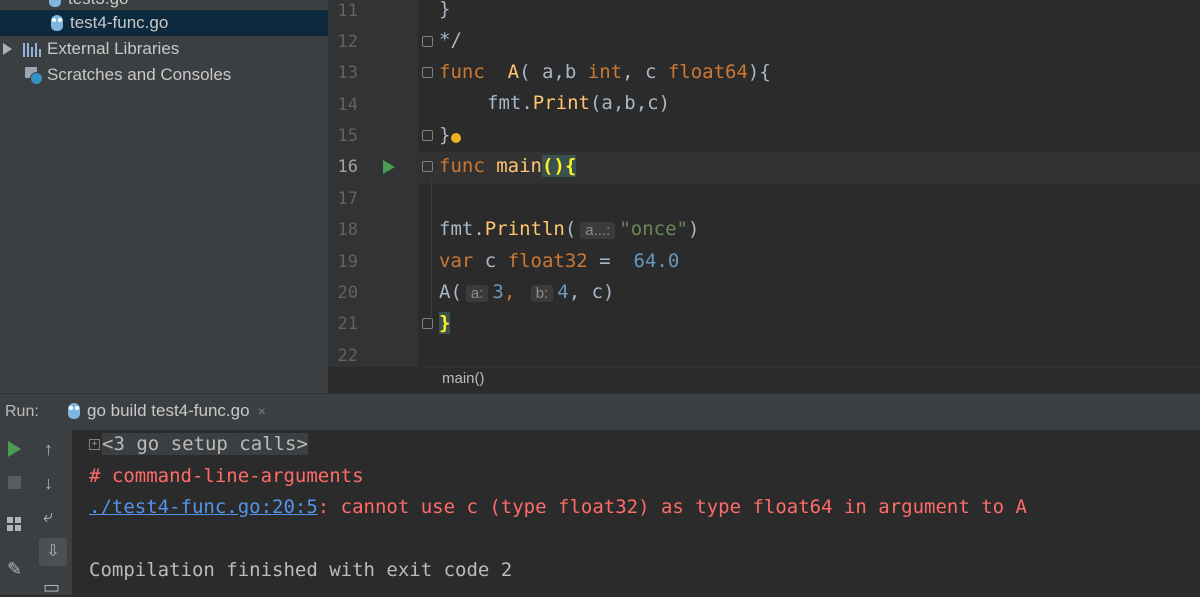 Image resolution: width=1200 pixels, height=597 pixels. What do you see at coordinates (301, 570) in the screenshot?
I see `output-line: Compilation finished with exit code 2` at bounding box center [301, 570].